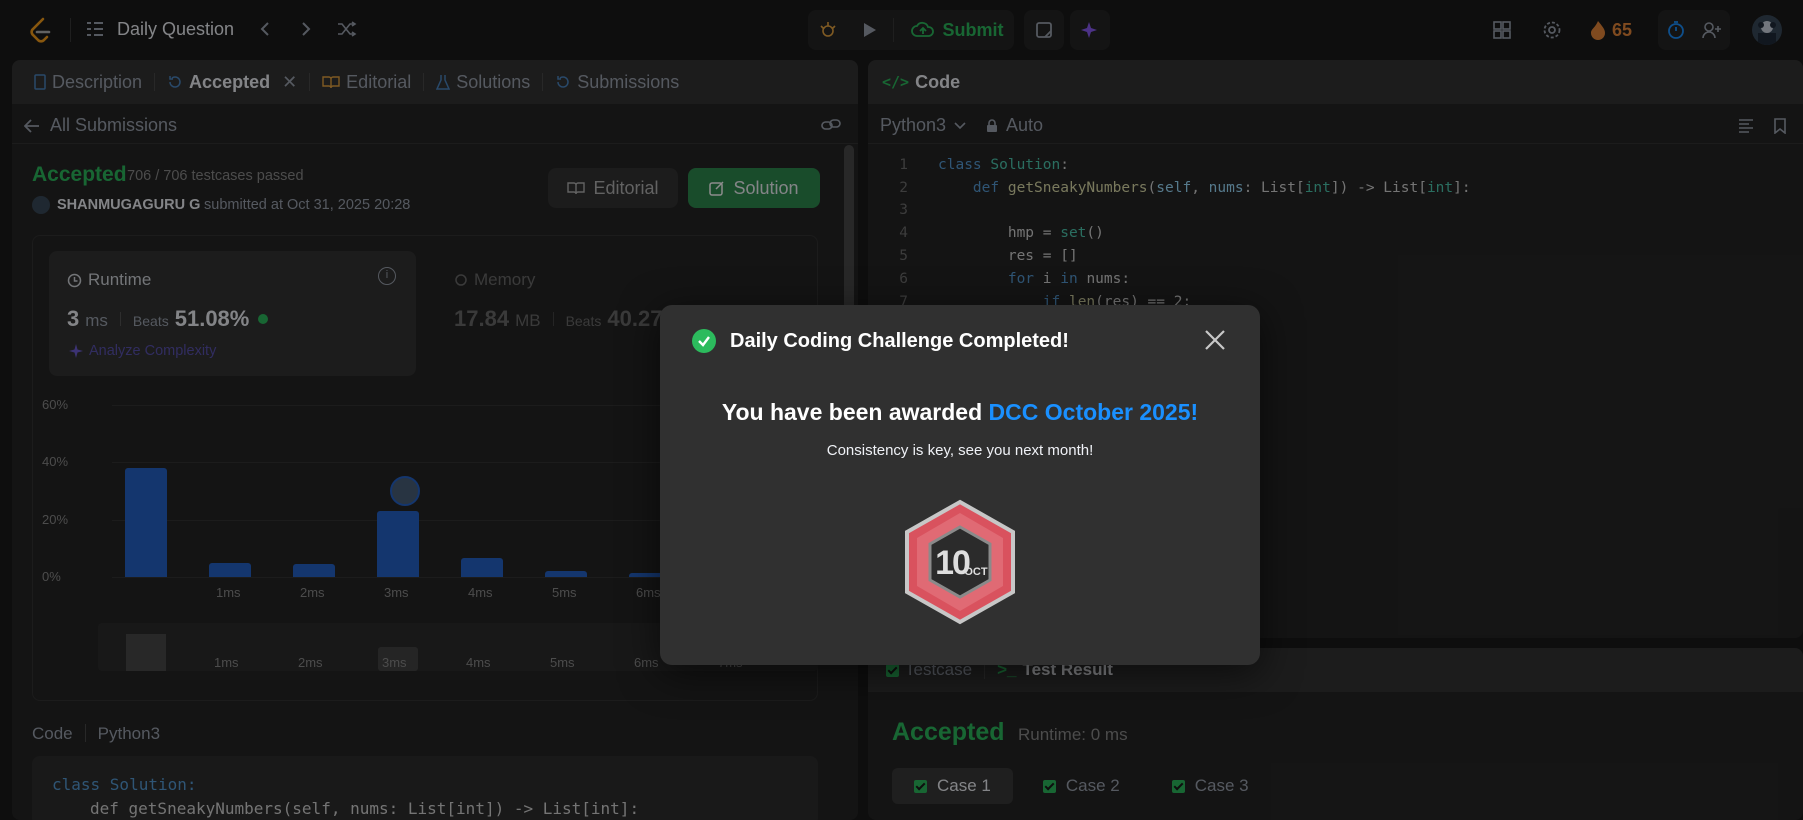  What do you see at coordinates (899, 341) in the screenshot?
I see `modal-title: Daily Coding Challenge Completed!` at bounding box center [899, 341].